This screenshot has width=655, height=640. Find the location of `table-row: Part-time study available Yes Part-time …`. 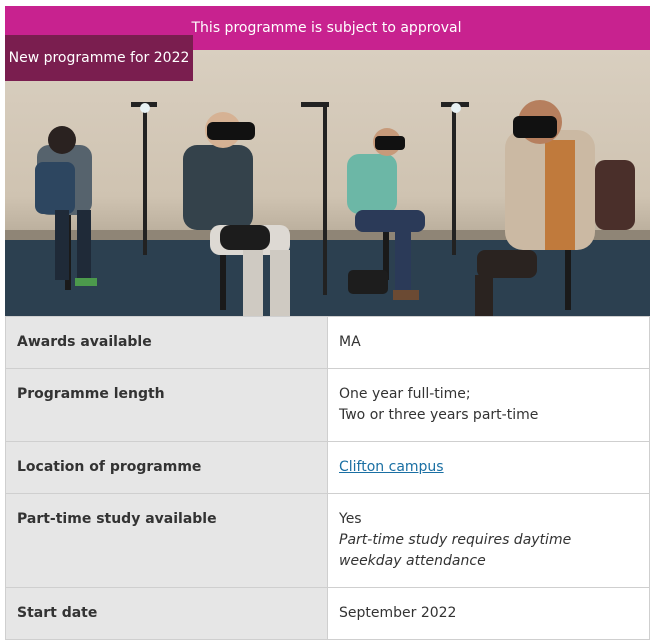

table-row: Part-time study available Yes Part-time … is located at coordinates (327, 540).